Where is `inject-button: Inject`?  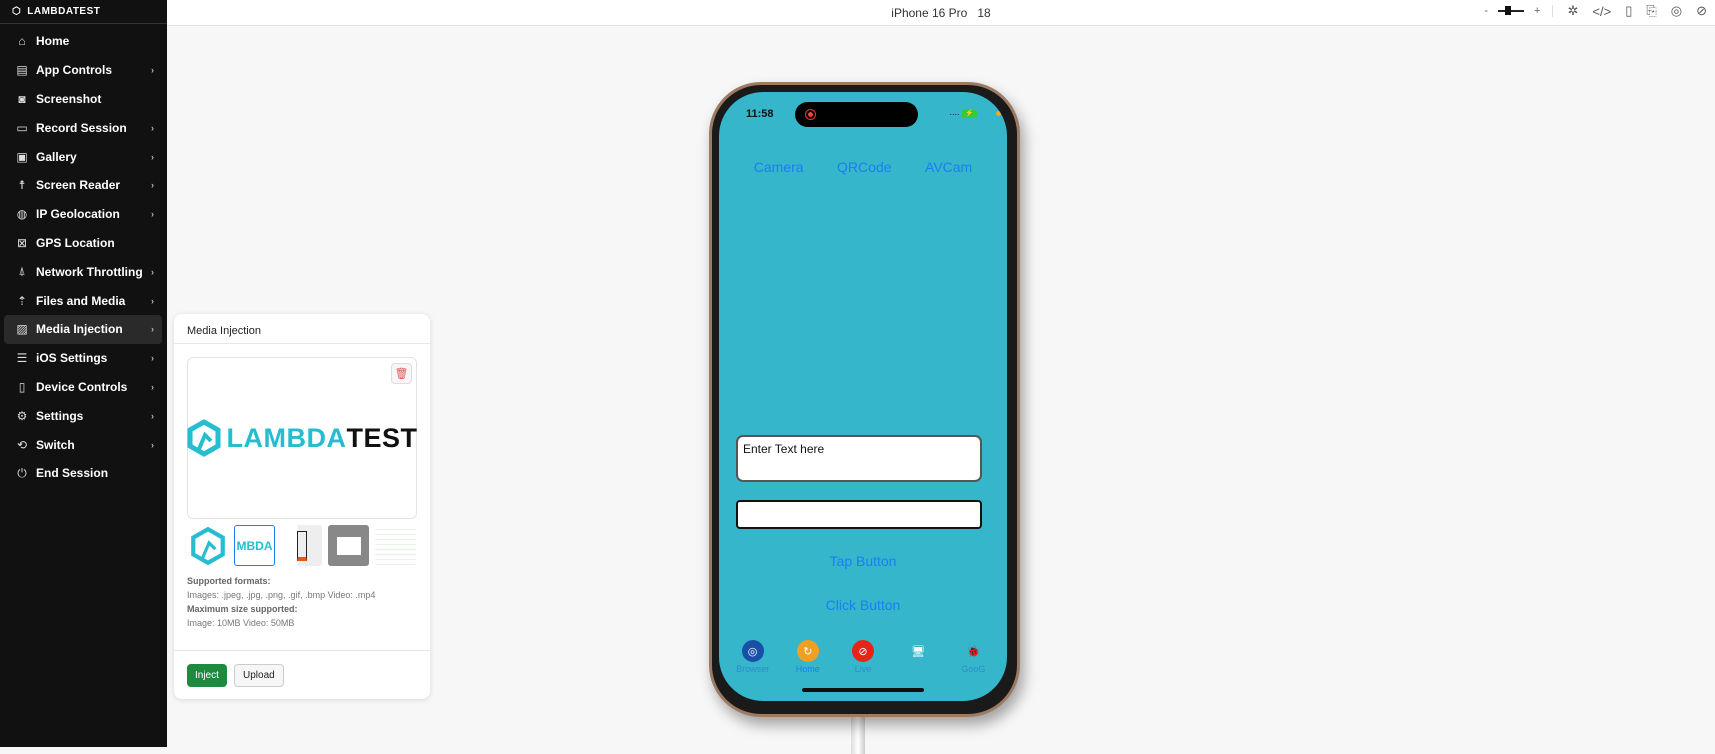 inject-button: Inject is located at coordinates (207, 675).